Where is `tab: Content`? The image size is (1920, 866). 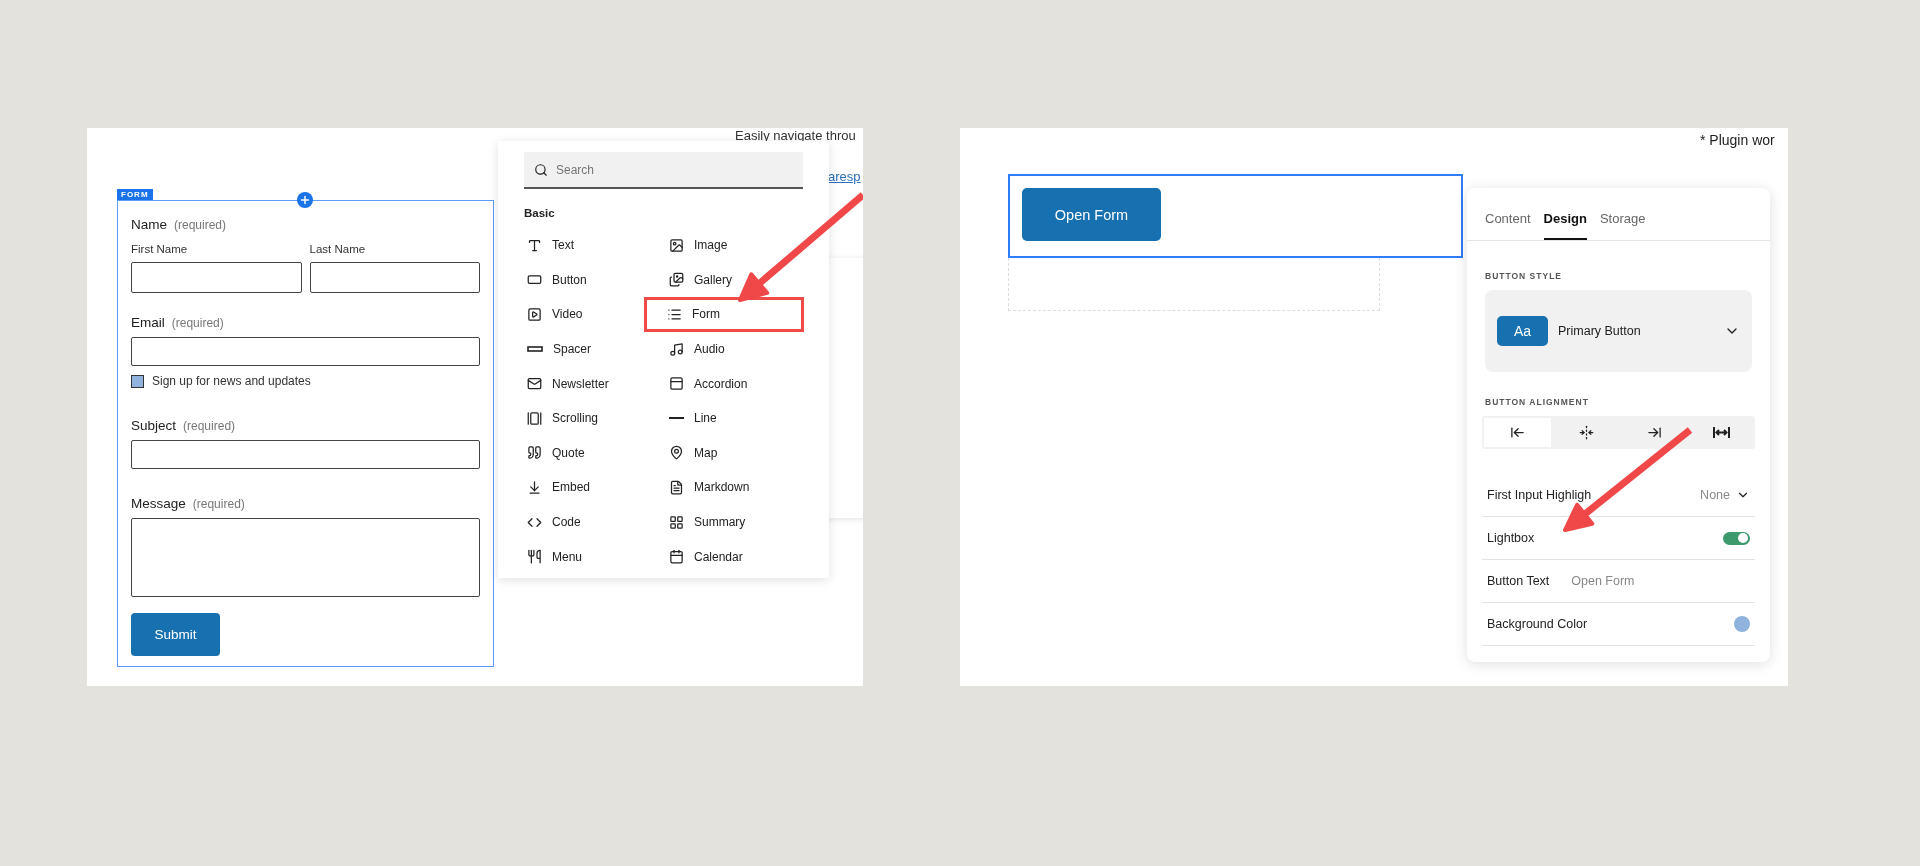 tab: Content is located at coordinates (1508, 225).